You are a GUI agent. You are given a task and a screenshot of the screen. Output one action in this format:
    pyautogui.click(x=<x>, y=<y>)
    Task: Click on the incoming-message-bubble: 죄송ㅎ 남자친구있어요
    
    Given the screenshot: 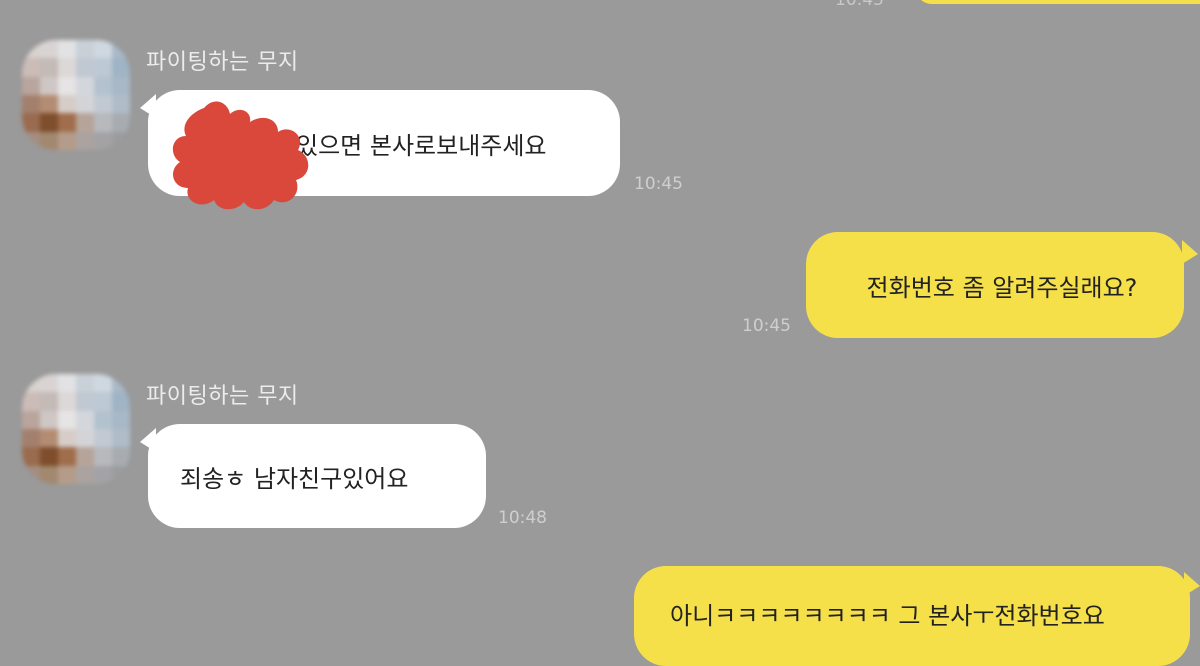 What is the action you would take?
    pyautogui.click(x=317, y=476)
    